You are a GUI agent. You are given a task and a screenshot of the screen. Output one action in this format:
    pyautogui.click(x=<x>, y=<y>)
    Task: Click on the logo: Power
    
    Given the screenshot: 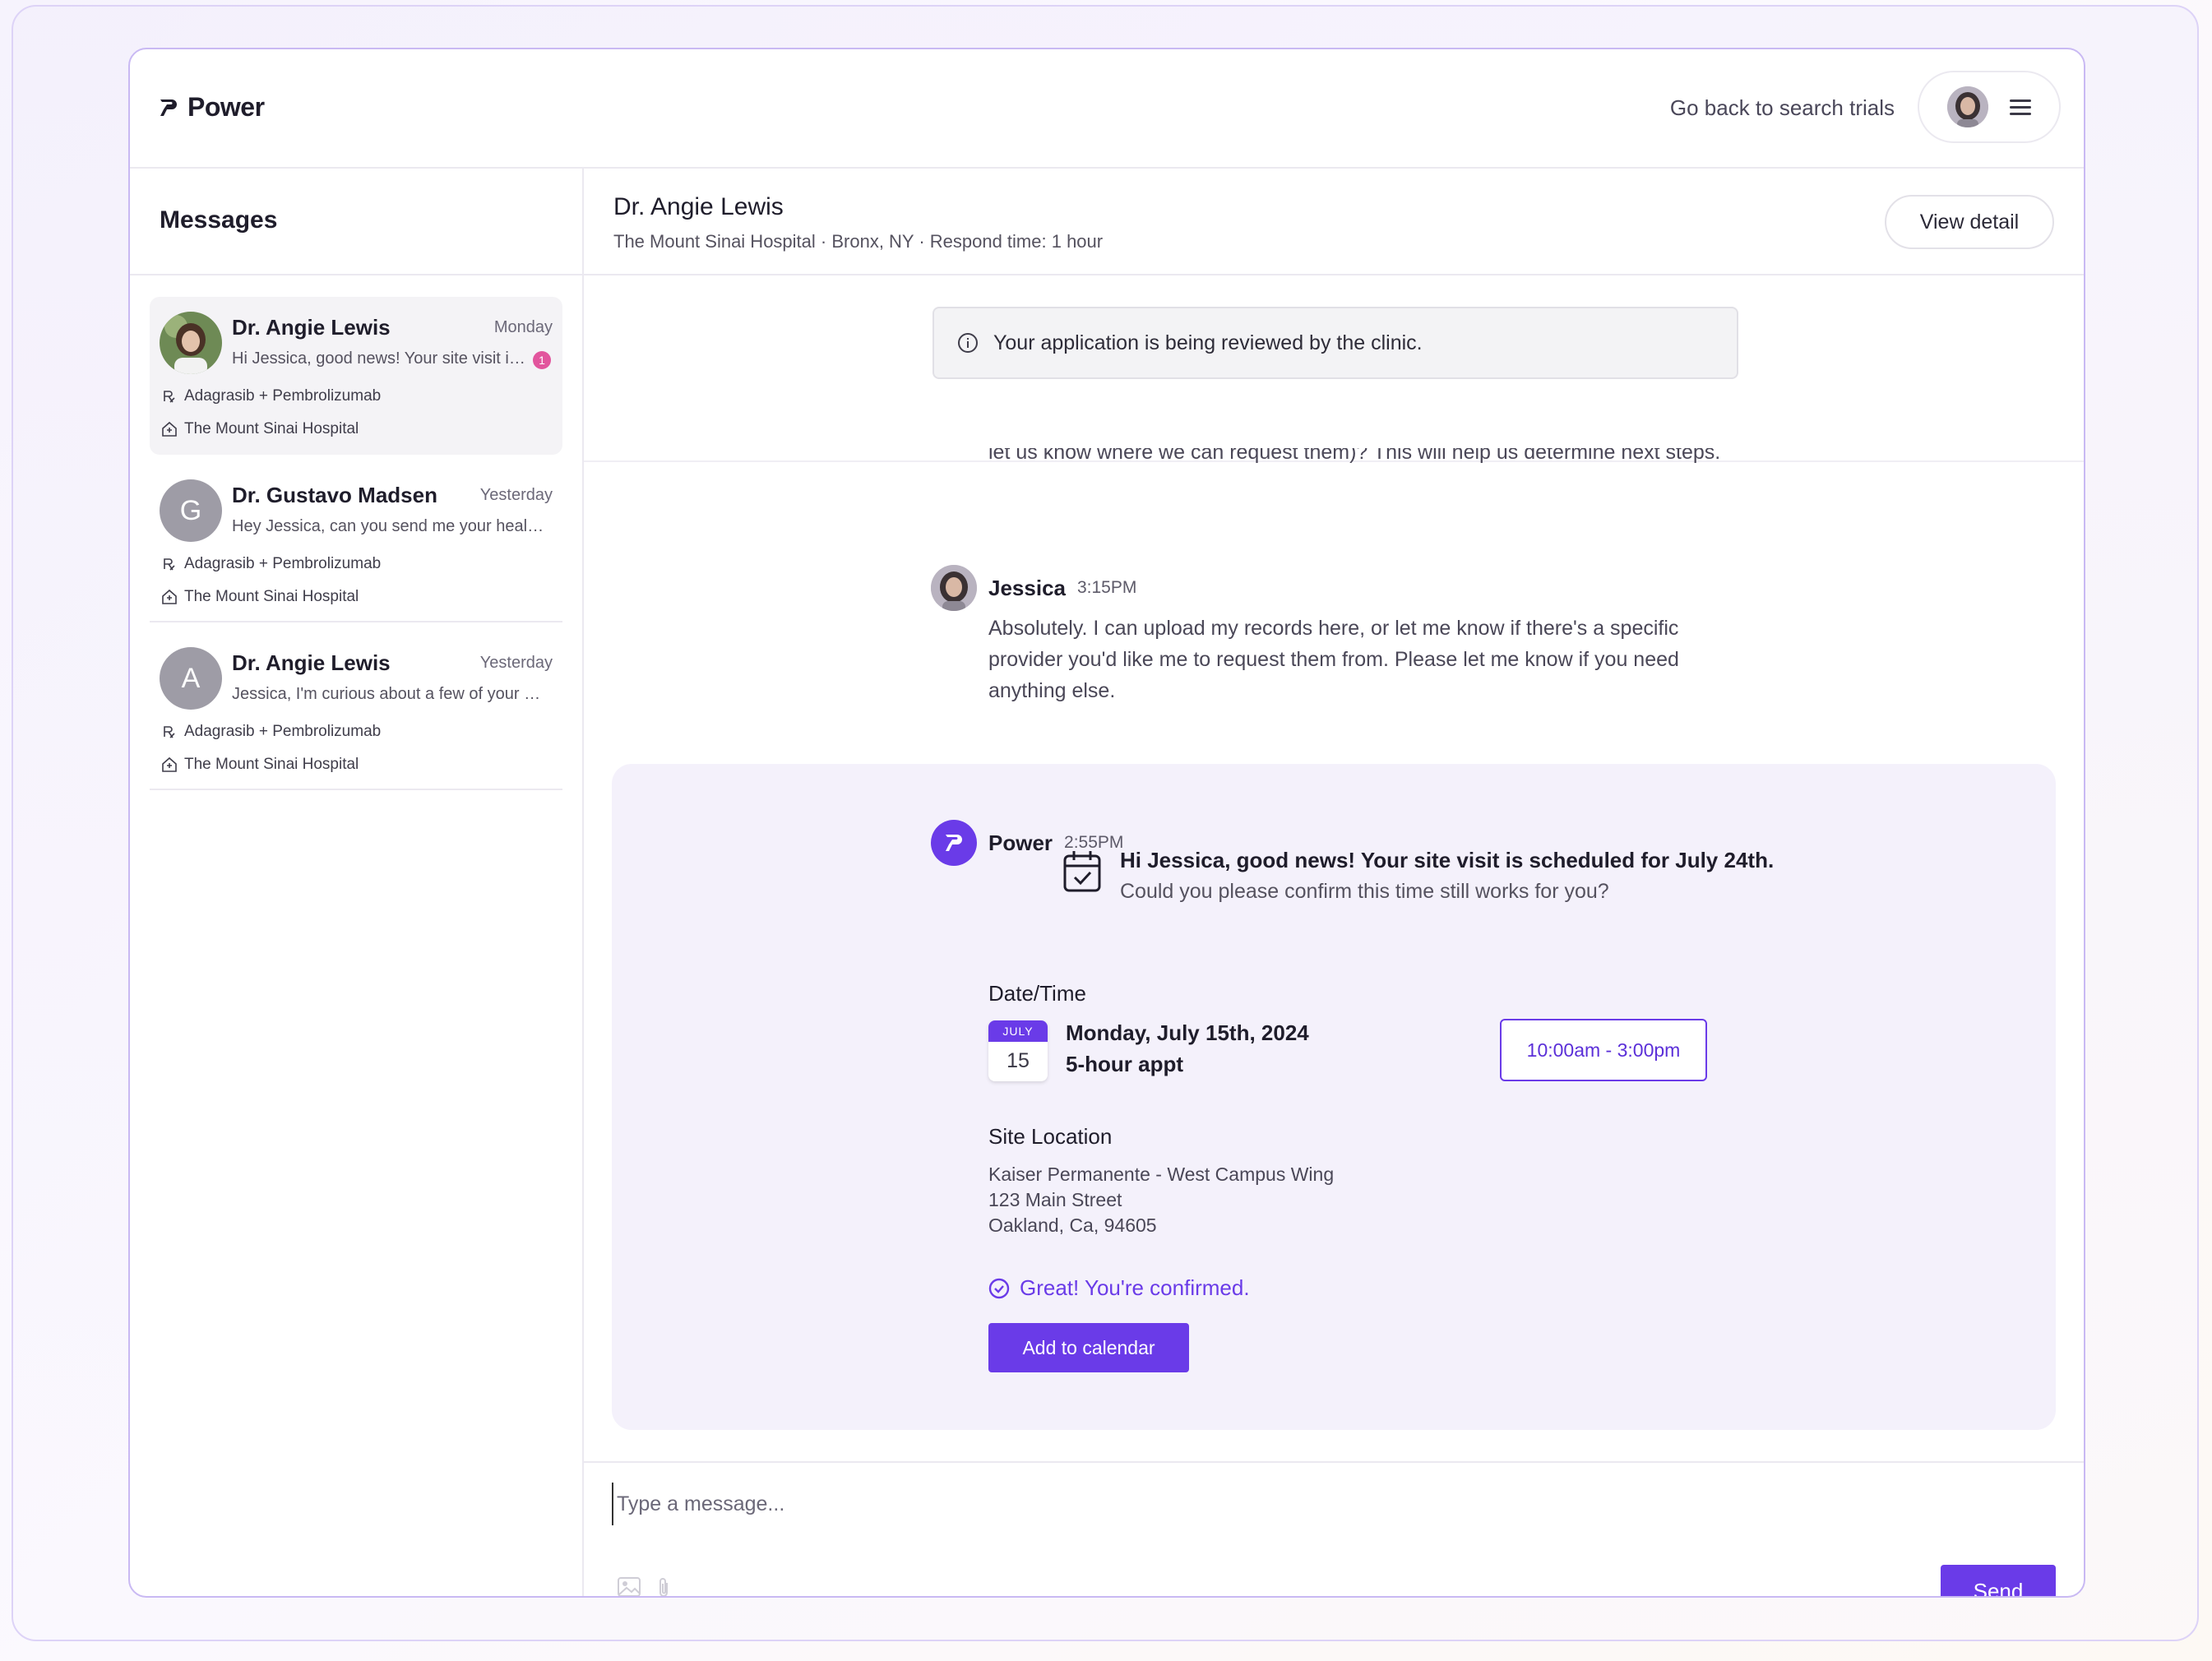 What is the action you would take?
    pyautogui.click(x=211, y=107)
    